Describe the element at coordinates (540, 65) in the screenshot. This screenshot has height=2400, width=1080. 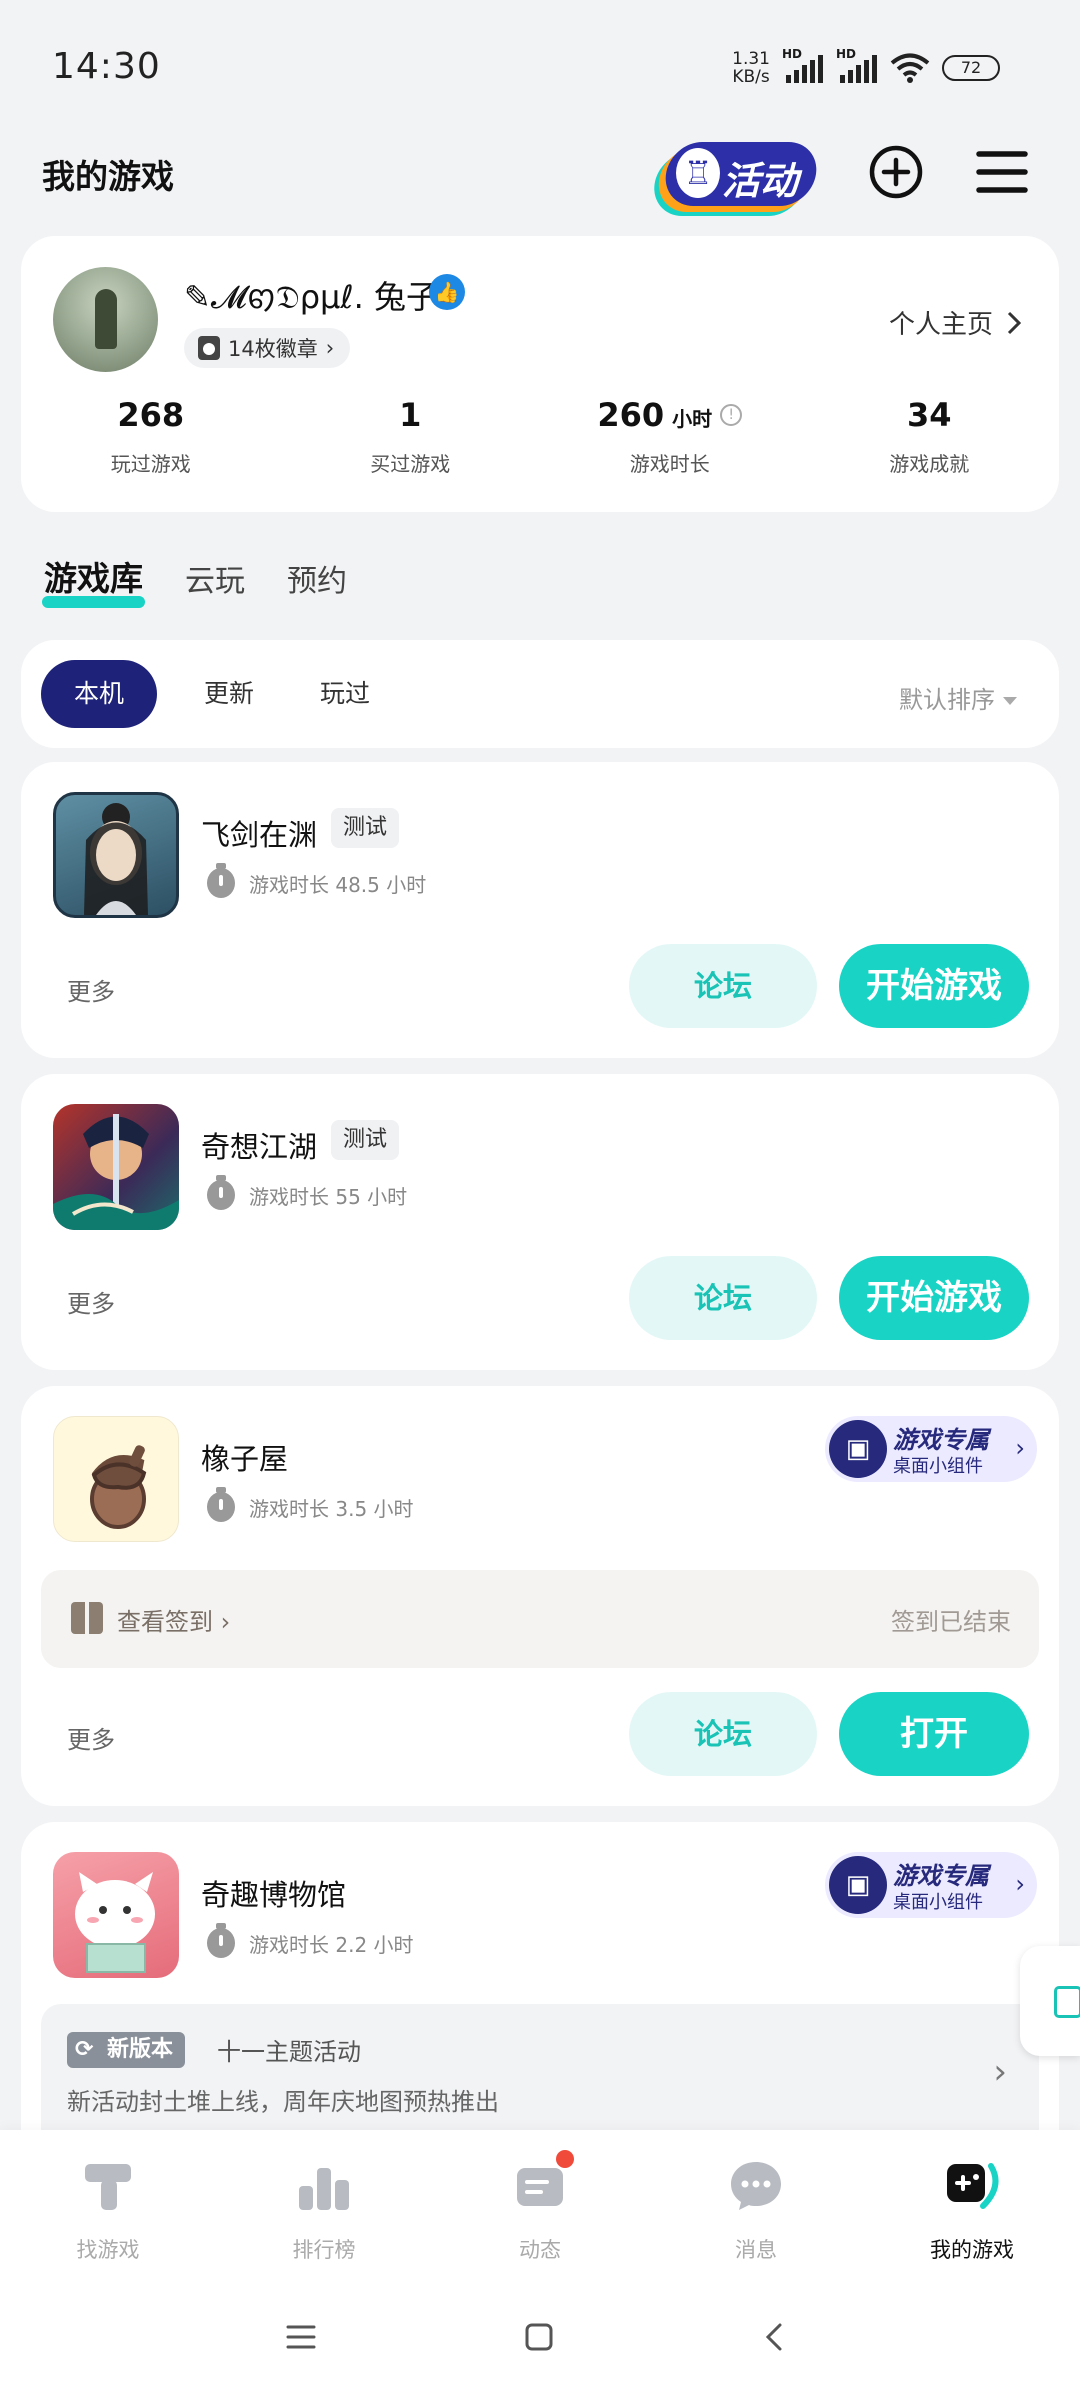
I see `status-bar: 14:30 1.31 KB/s HD HD 72` at that location.